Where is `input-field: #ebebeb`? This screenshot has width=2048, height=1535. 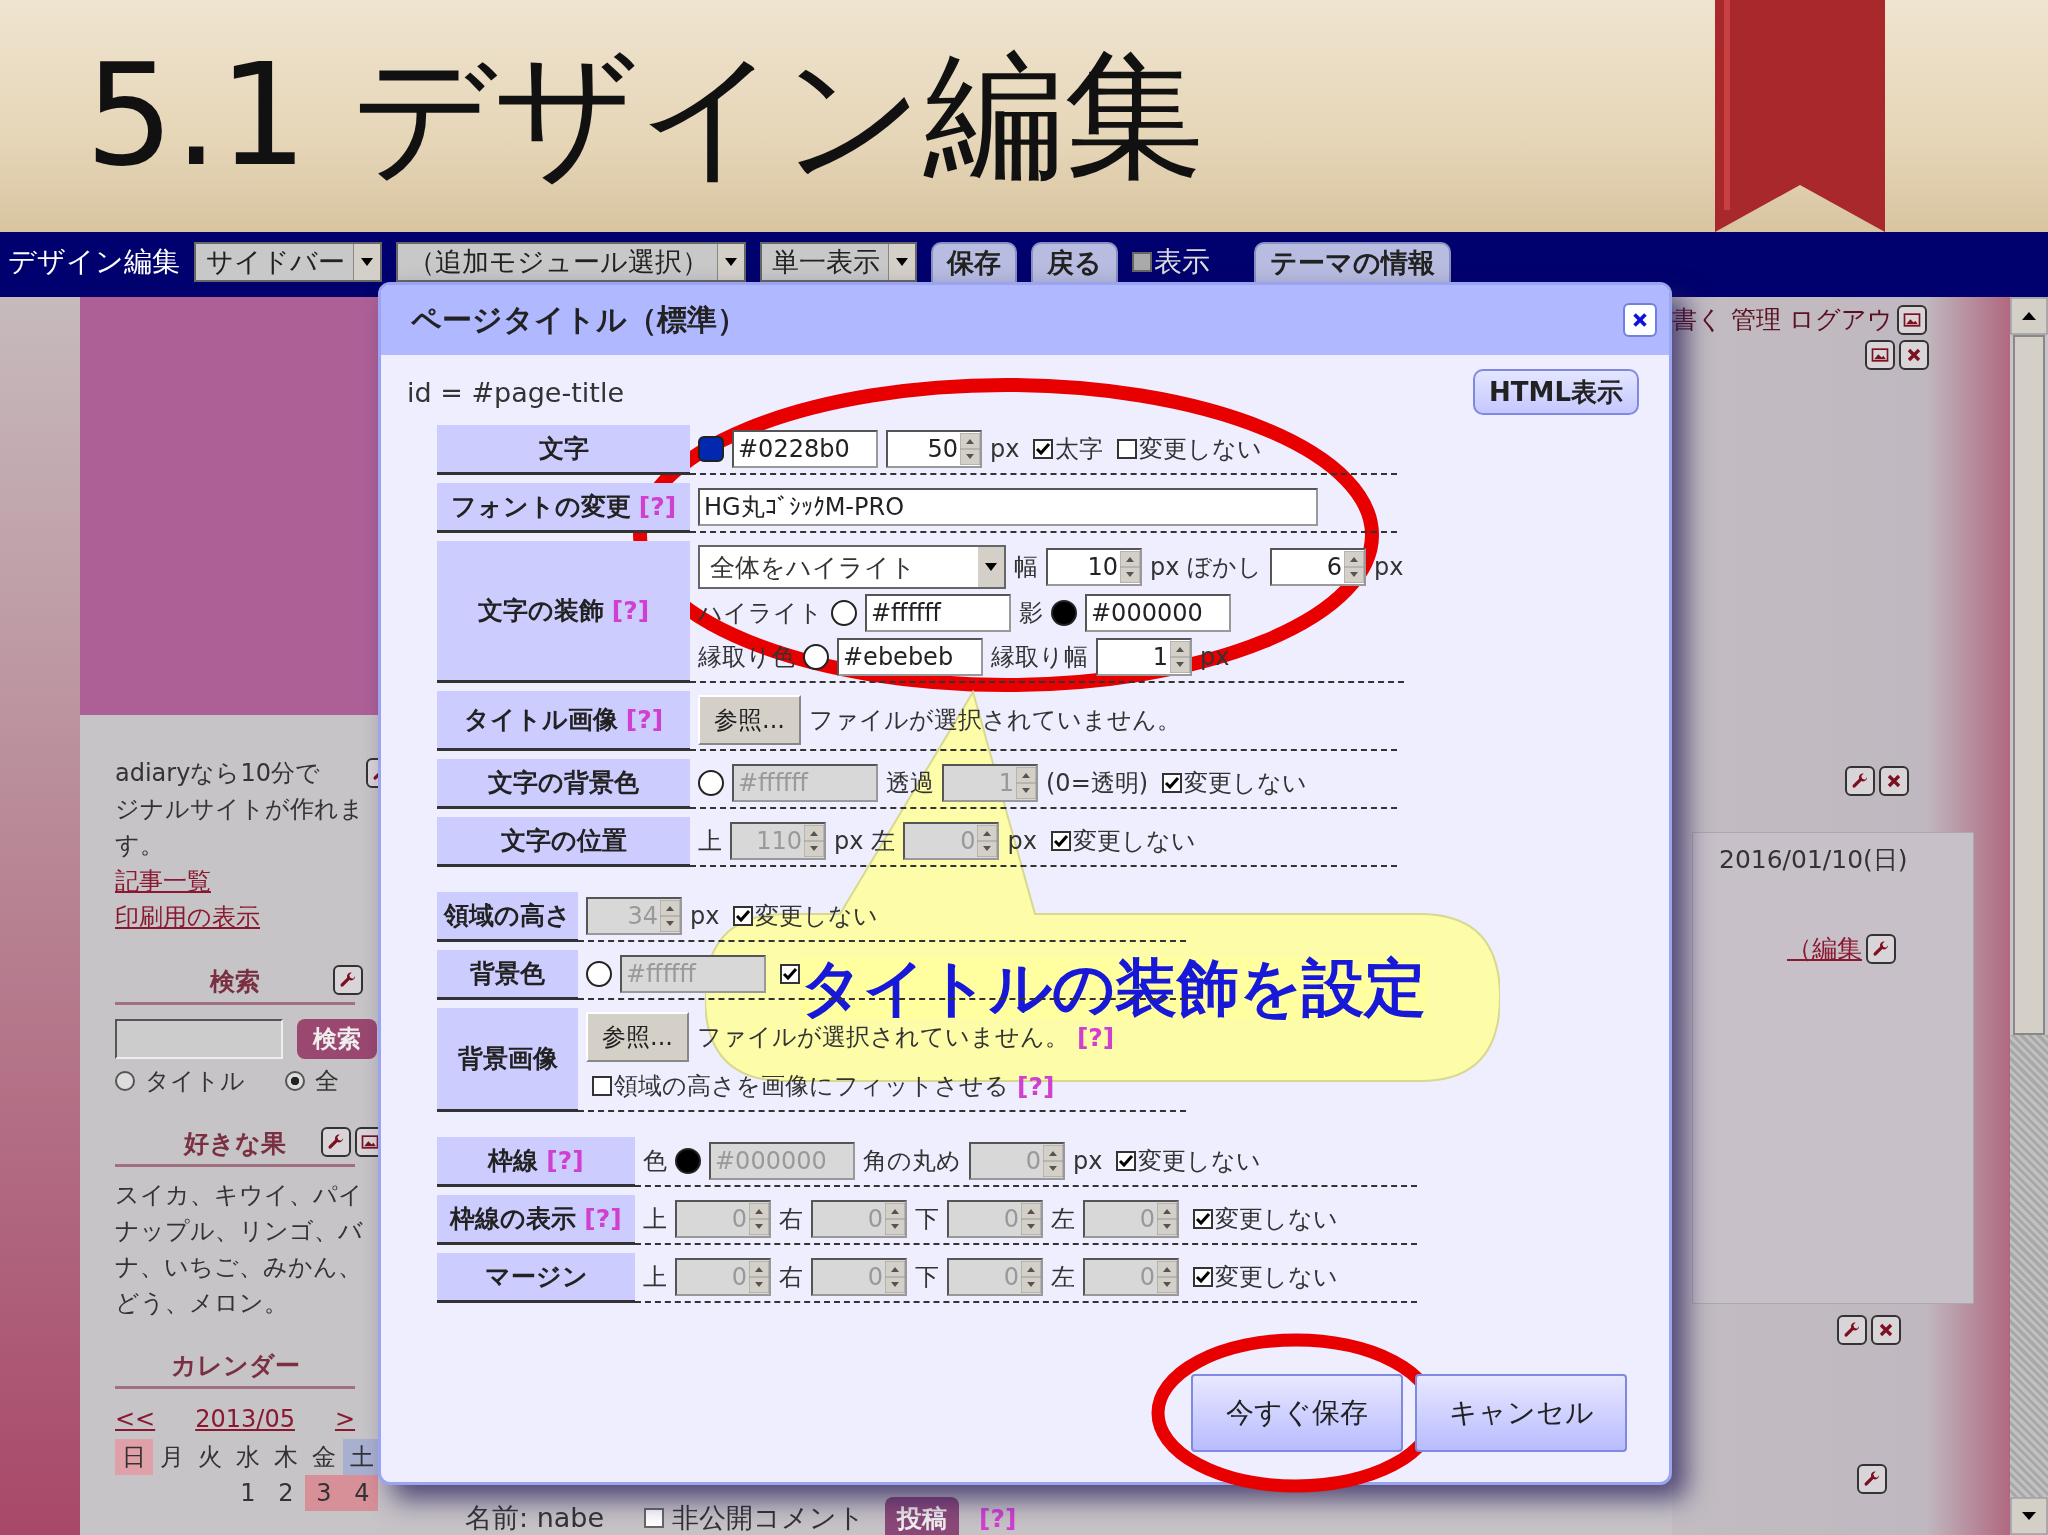
input-field: #ebebeb is located at coordinates (910, 657).